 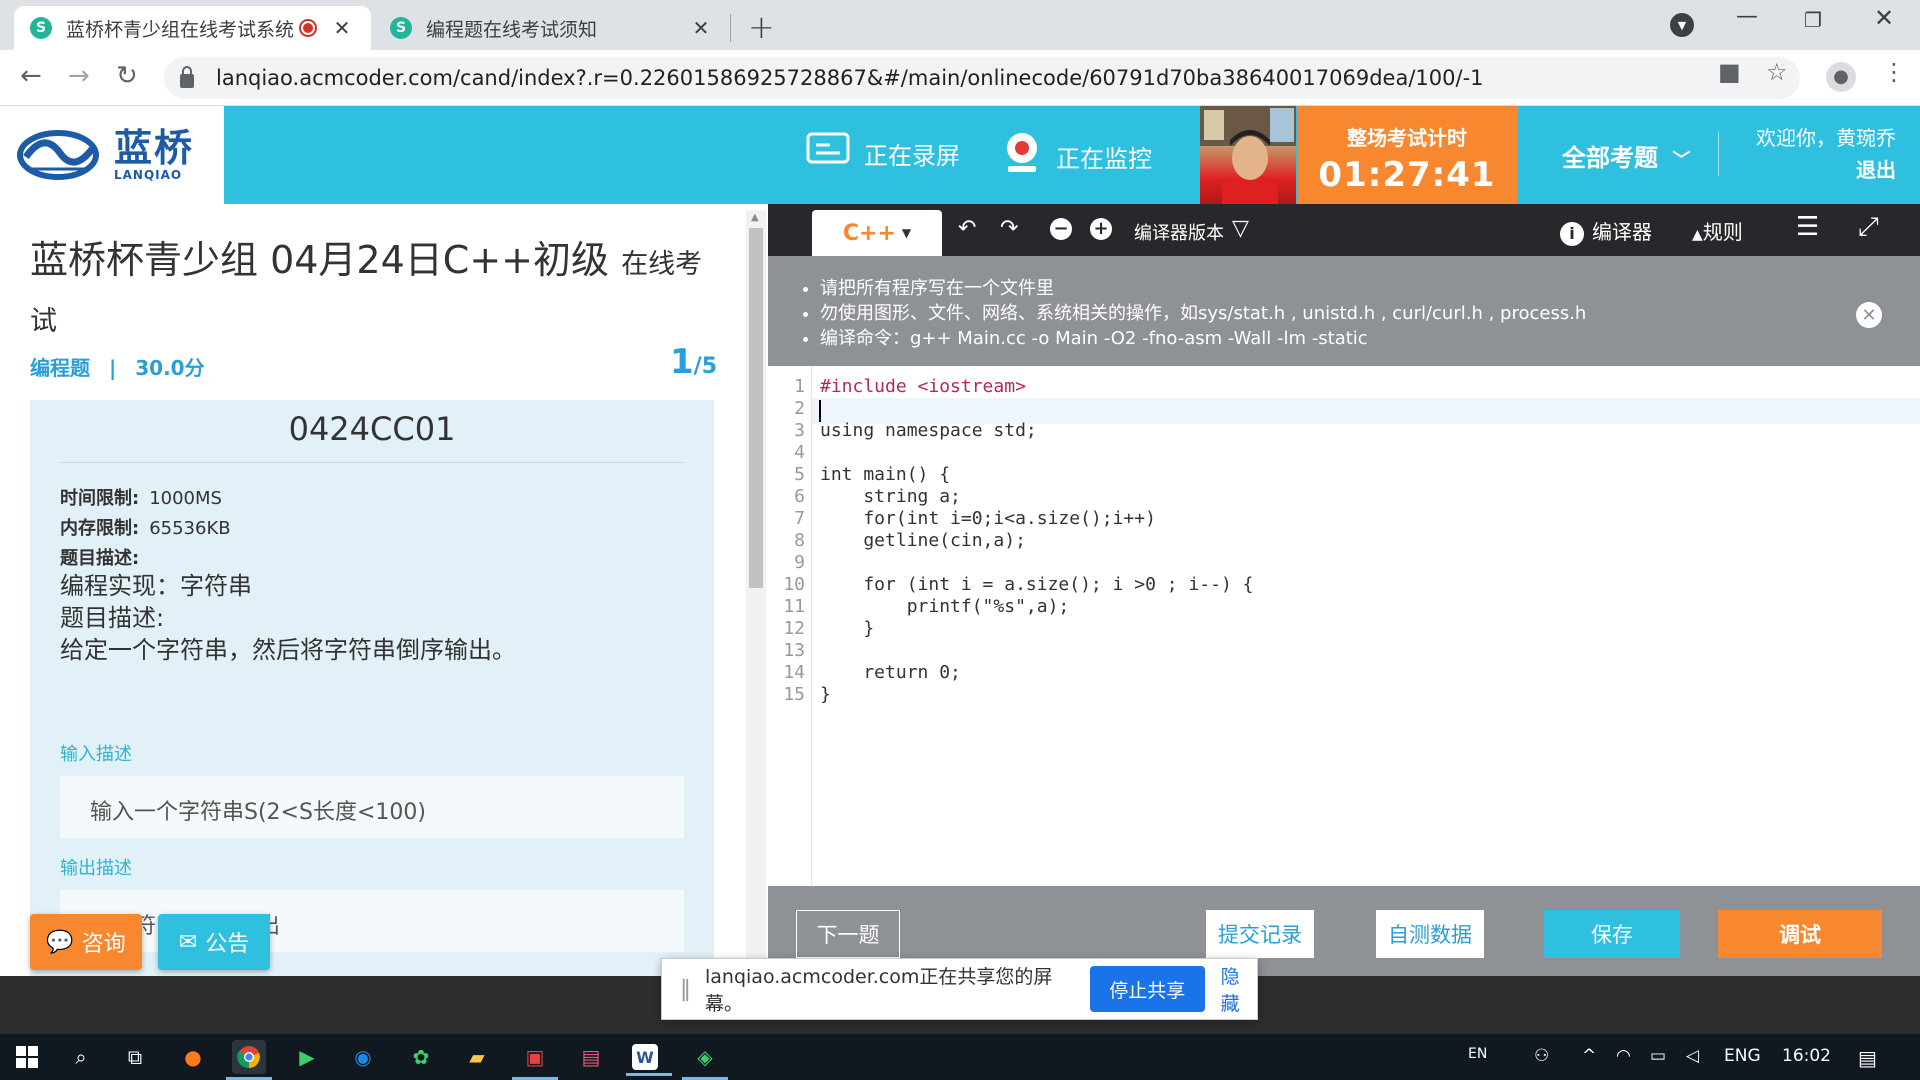 I want to click on app-icon: ◉, so click(x=363, y=1057).